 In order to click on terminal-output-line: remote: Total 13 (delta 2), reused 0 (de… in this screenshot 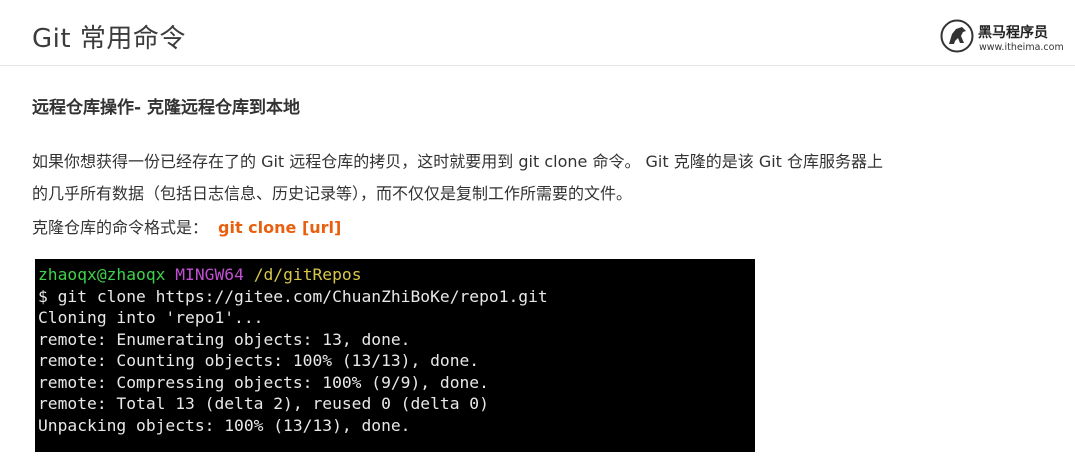, I will do `click(263, 403)`.